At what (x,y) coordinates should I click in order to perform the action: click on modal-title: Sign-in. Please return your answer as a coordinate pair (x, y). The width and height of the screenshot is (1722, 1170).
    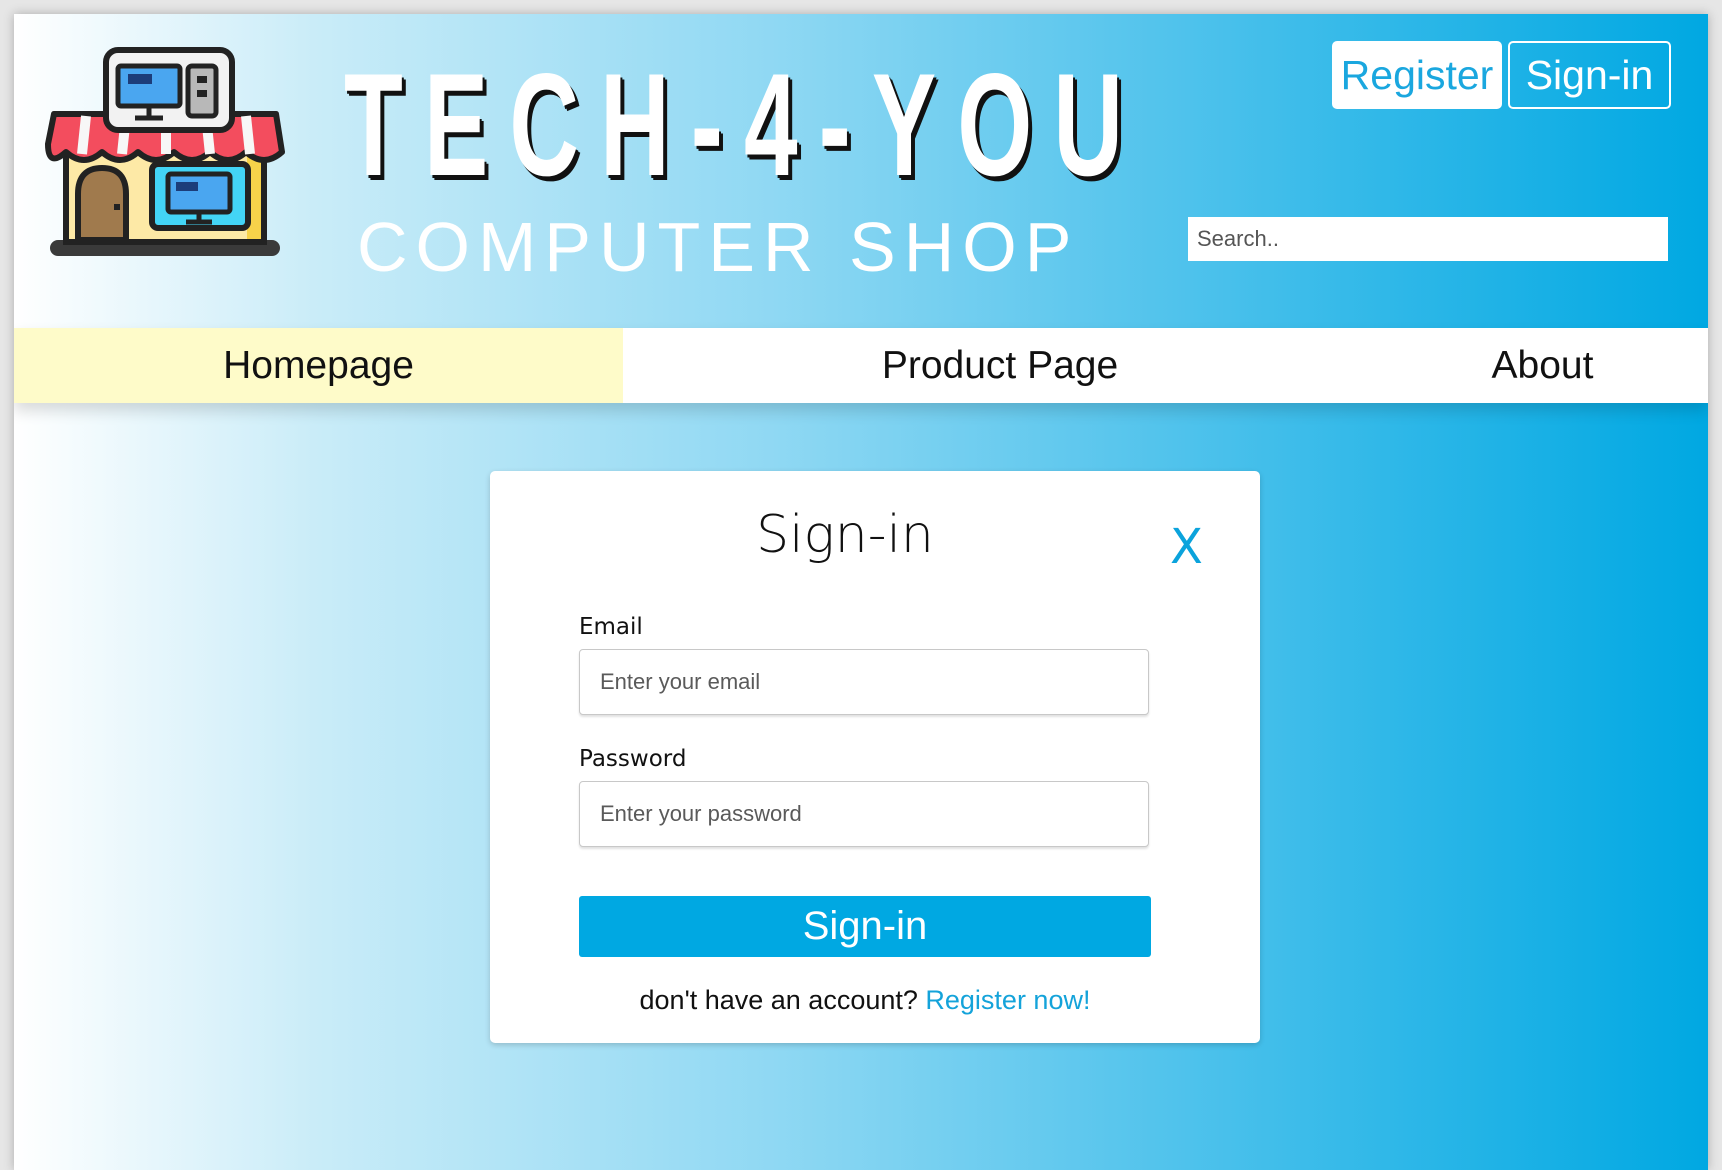
    Looking at the image, I should click on (845, 535).